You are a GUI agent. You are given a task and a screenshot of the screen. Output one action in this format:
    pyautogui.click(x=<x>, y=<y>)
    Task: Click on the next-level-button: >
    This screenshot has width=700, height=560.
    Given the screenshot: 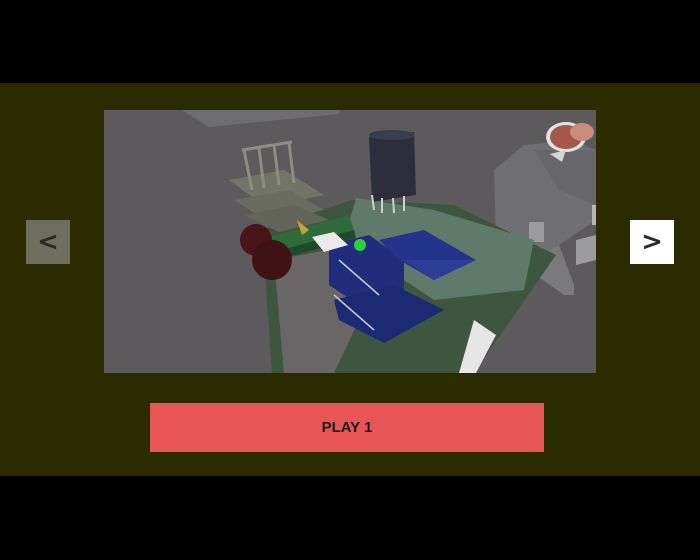 What is the action you would take?
    pyautogui.click(x=652, y=242)
    